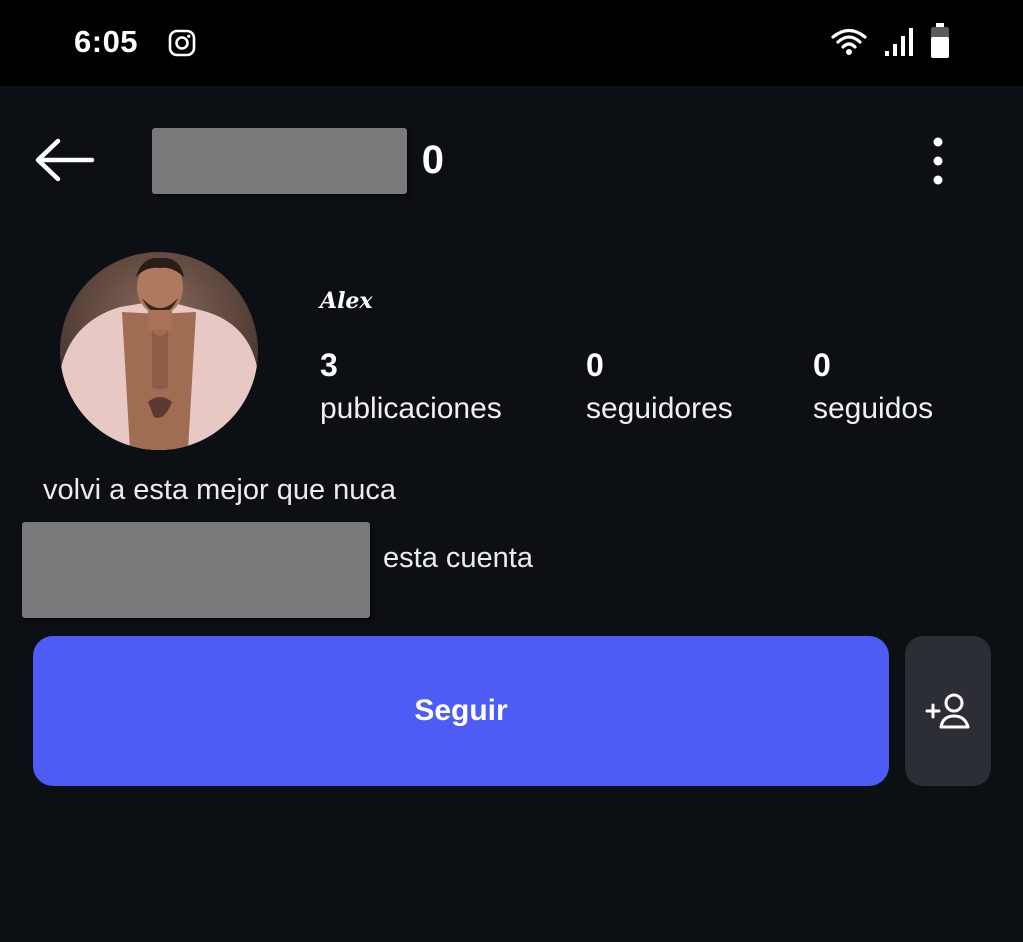  What do you see at coordinates (873, 408) in the screenshot?
I see `stat-following-label: seguidos` at bounding box center [873, 408].